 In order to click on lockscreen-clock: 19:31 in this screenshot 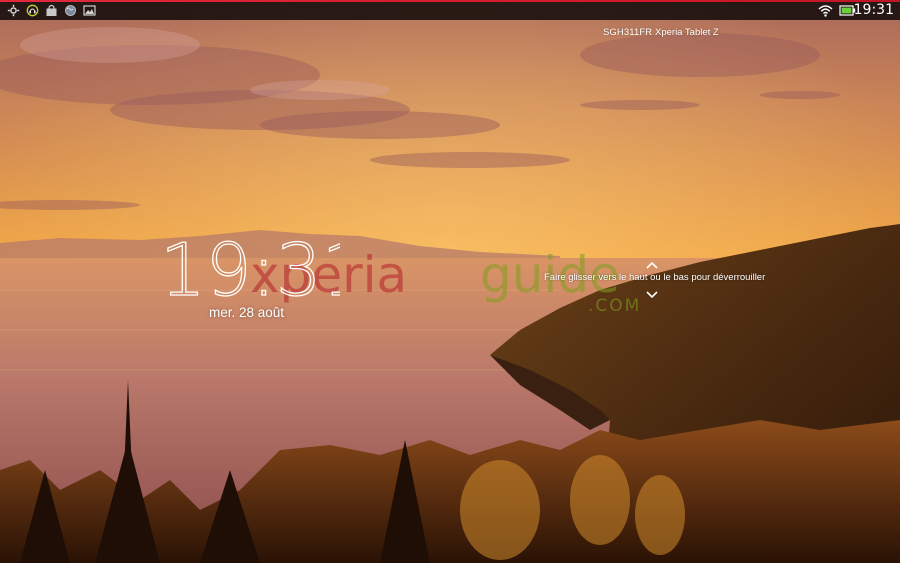, I will do `click(250, 265)`.